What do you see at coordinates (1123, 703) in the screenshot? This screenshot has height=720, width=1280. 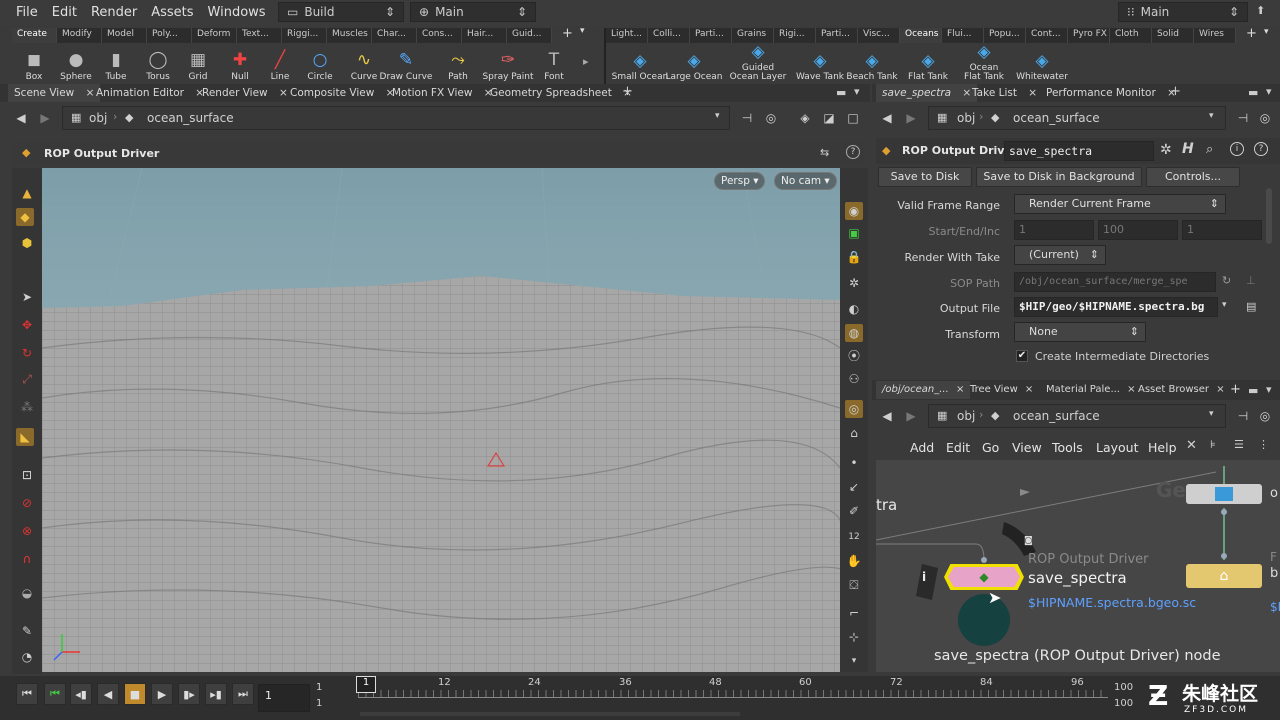 I see `global-end-field: 100` at bounding box center [1123, 703].